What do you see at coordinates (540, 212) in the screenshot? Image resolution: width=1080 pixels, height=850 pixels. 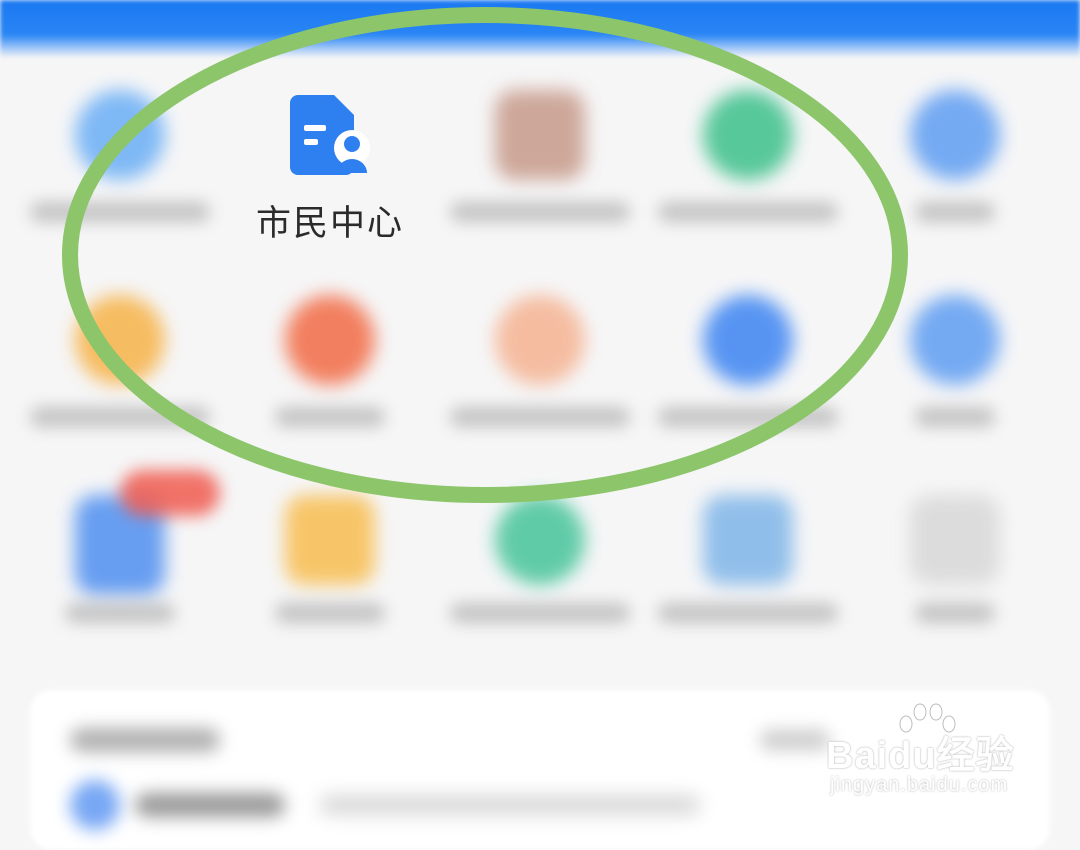 I see `app-3-label` at bounding box center [540, 212].